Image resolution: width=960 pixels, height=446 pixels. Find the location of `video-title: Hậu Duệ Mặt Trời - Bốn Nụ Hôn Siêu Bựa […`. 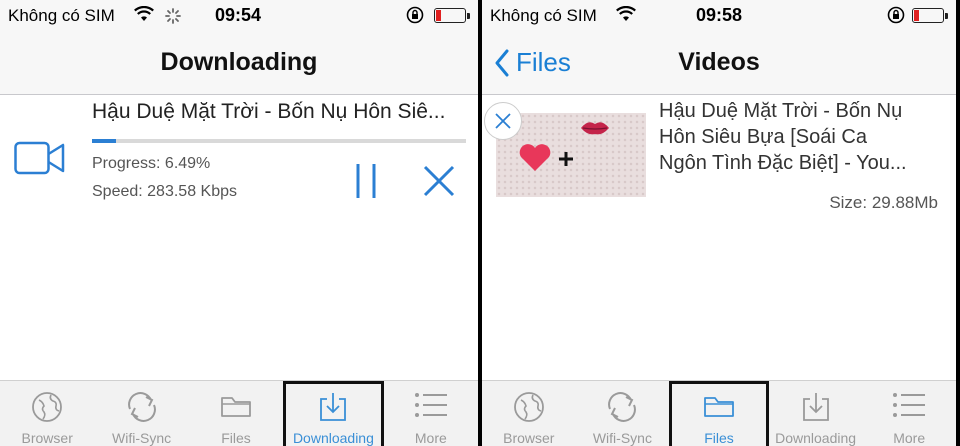

video-title: Hậu Duệ Mặt Trời - Bốn Nụ Hôn Siêu Bựa [… is located at coordinates (804, 137).